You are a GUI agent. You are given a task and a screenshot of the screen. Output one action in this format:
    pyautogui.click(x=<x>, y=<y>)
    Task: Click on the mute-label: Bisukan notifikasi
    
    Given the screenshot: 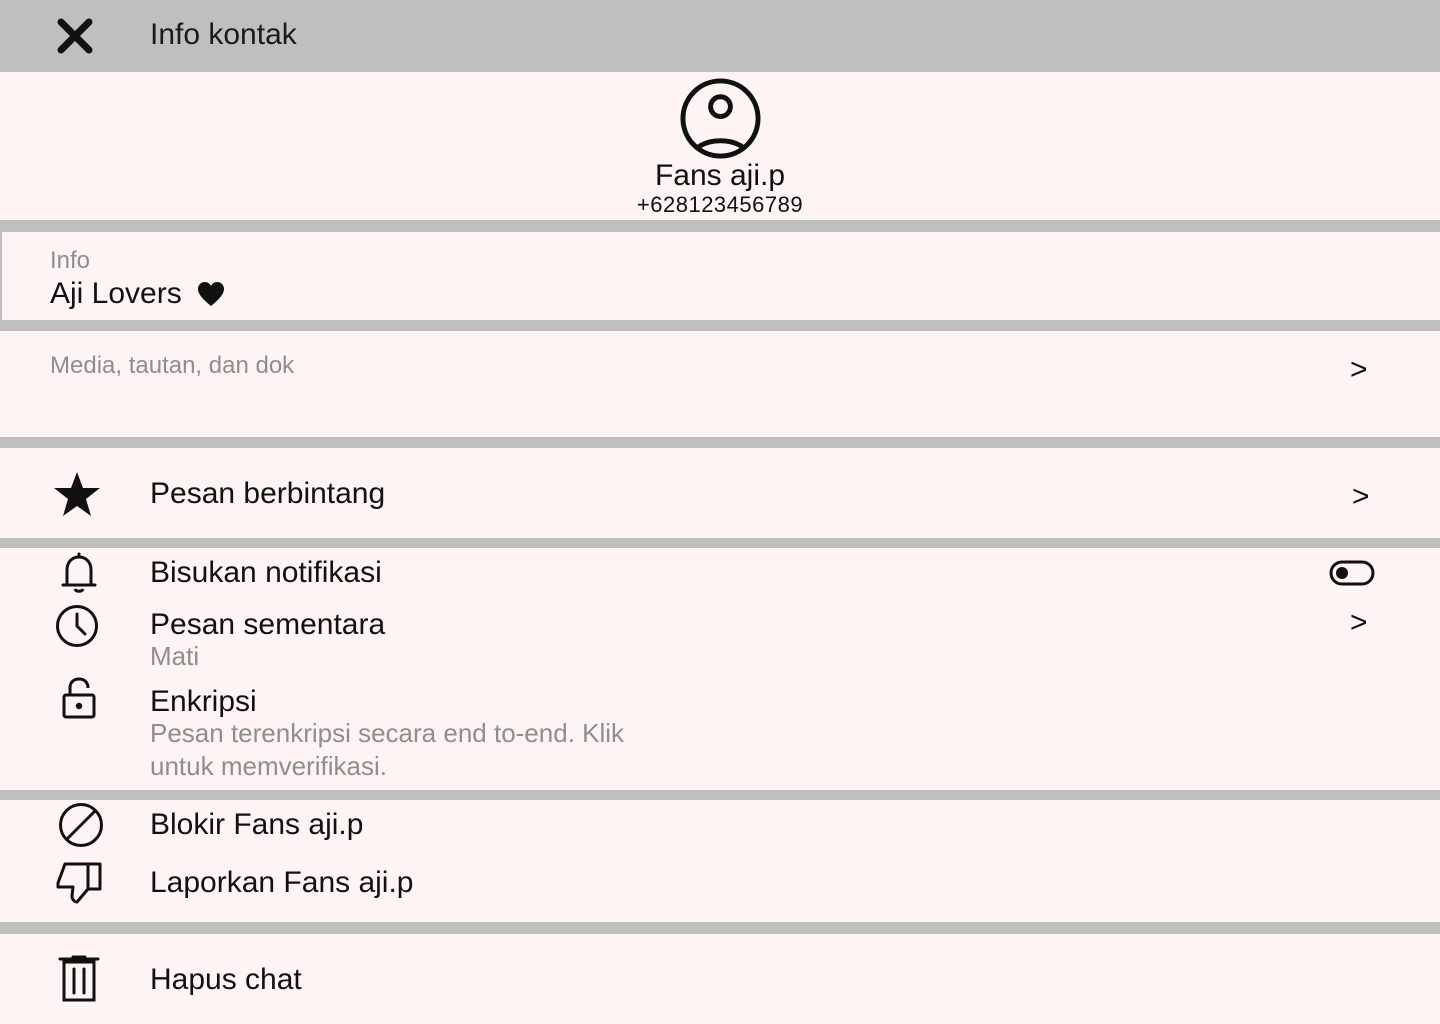 What is the action you would take?
    pyautogui.click(x=266, y=572)
    